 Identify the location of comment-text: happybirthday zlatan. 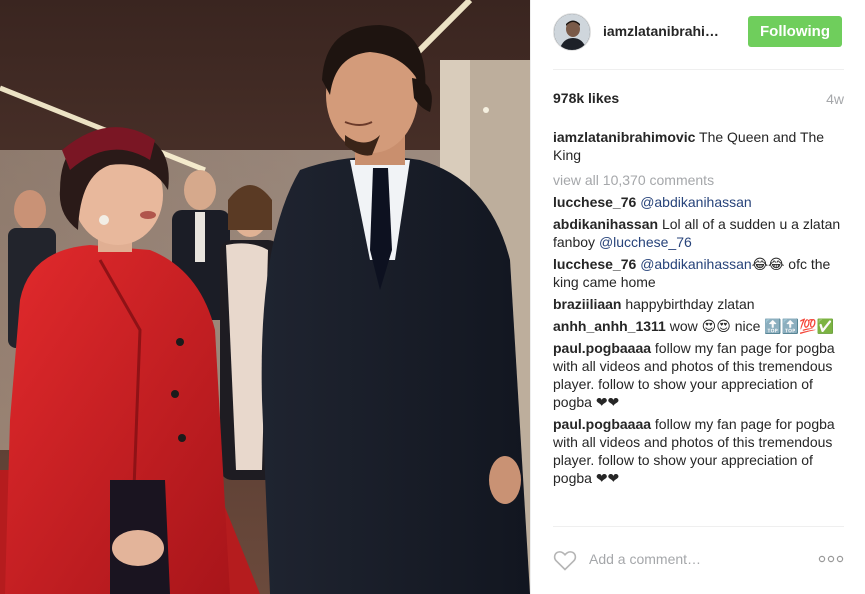
(690, 304).